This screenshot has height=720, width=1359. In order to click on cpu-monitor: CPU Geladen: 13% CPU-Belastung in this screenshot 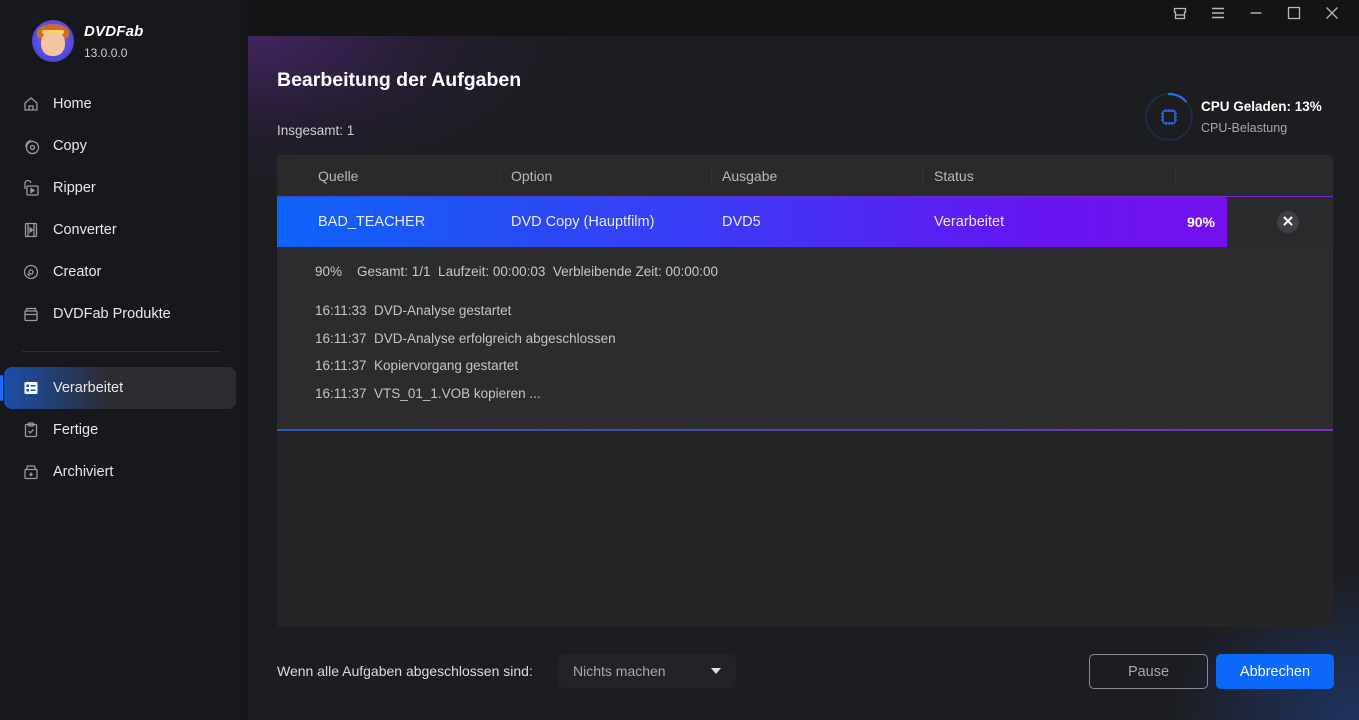, I will do `click(1233, 117)`.